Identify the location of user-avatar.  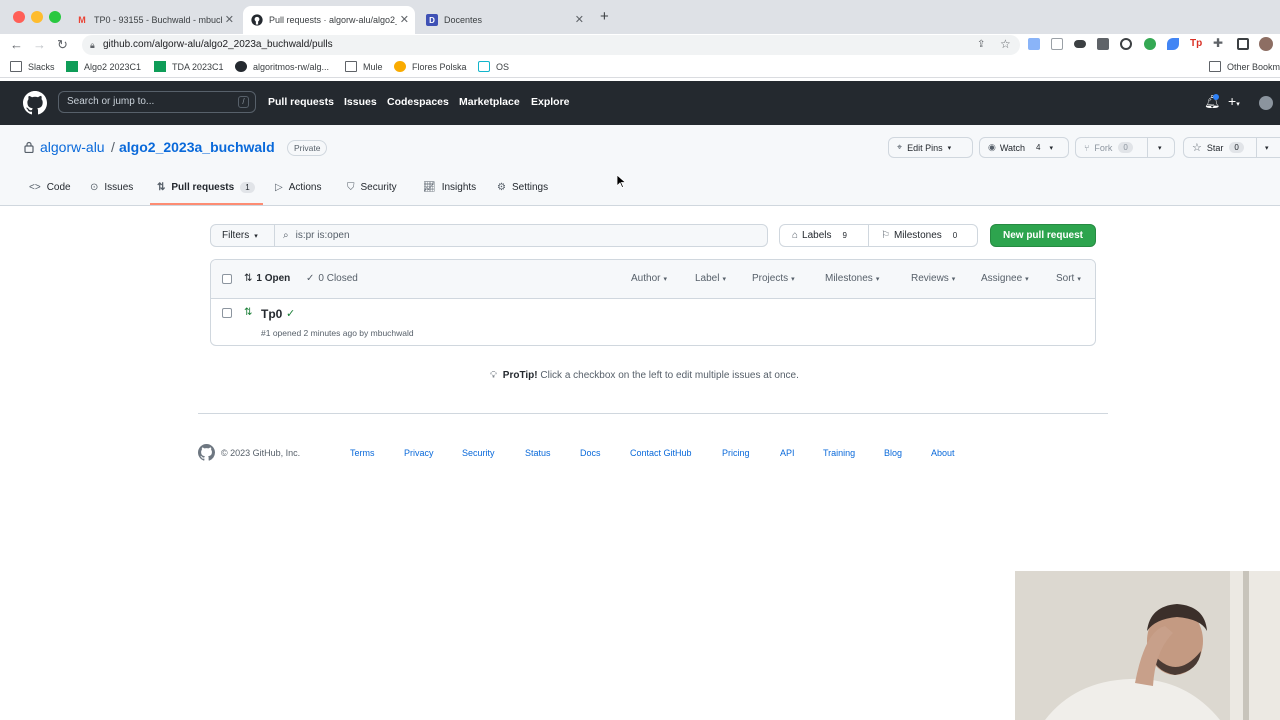
(1266, 103).